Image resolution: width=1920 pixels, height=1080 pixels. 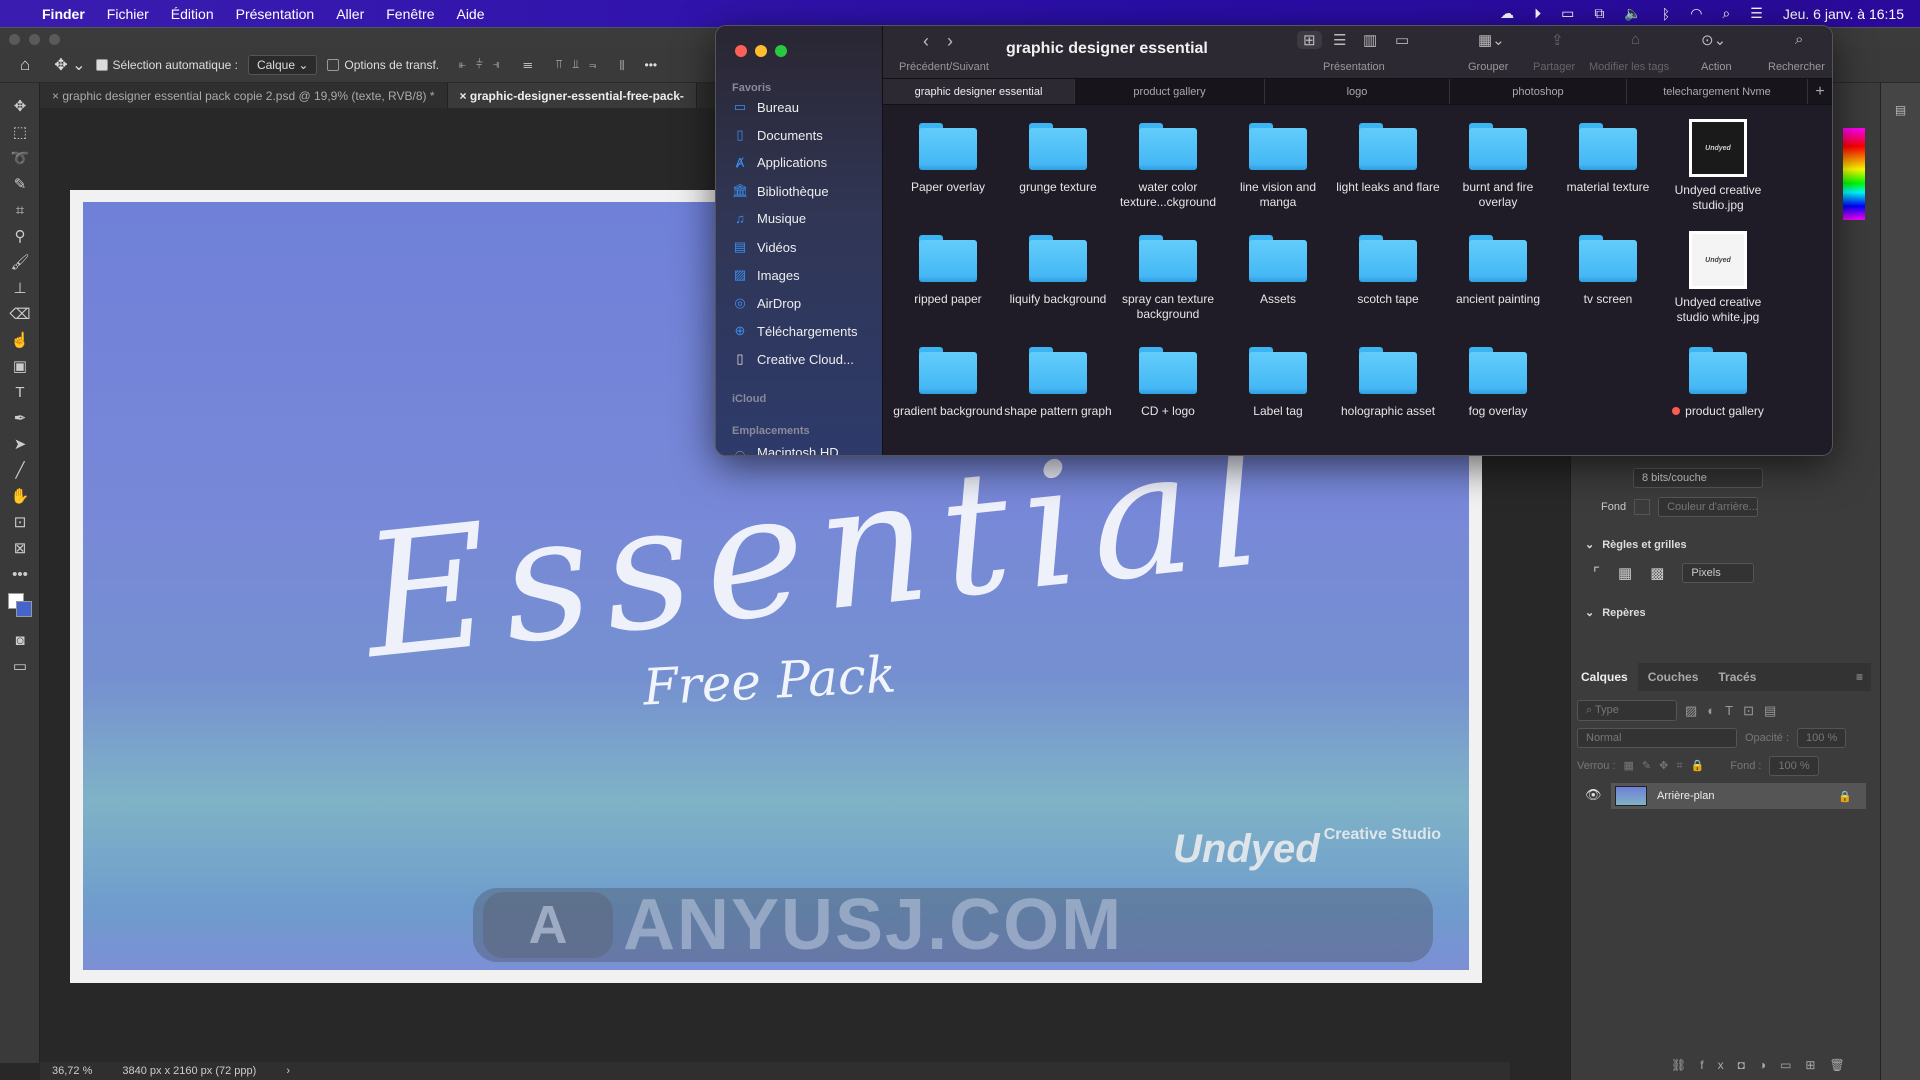 What do you see at coordinates (1765, 1065) in the screenshot?
I see `layers-bottom-toolbar: ⛓fx◘◑▭⊞🗑` at bounding box center [1765, 1065].